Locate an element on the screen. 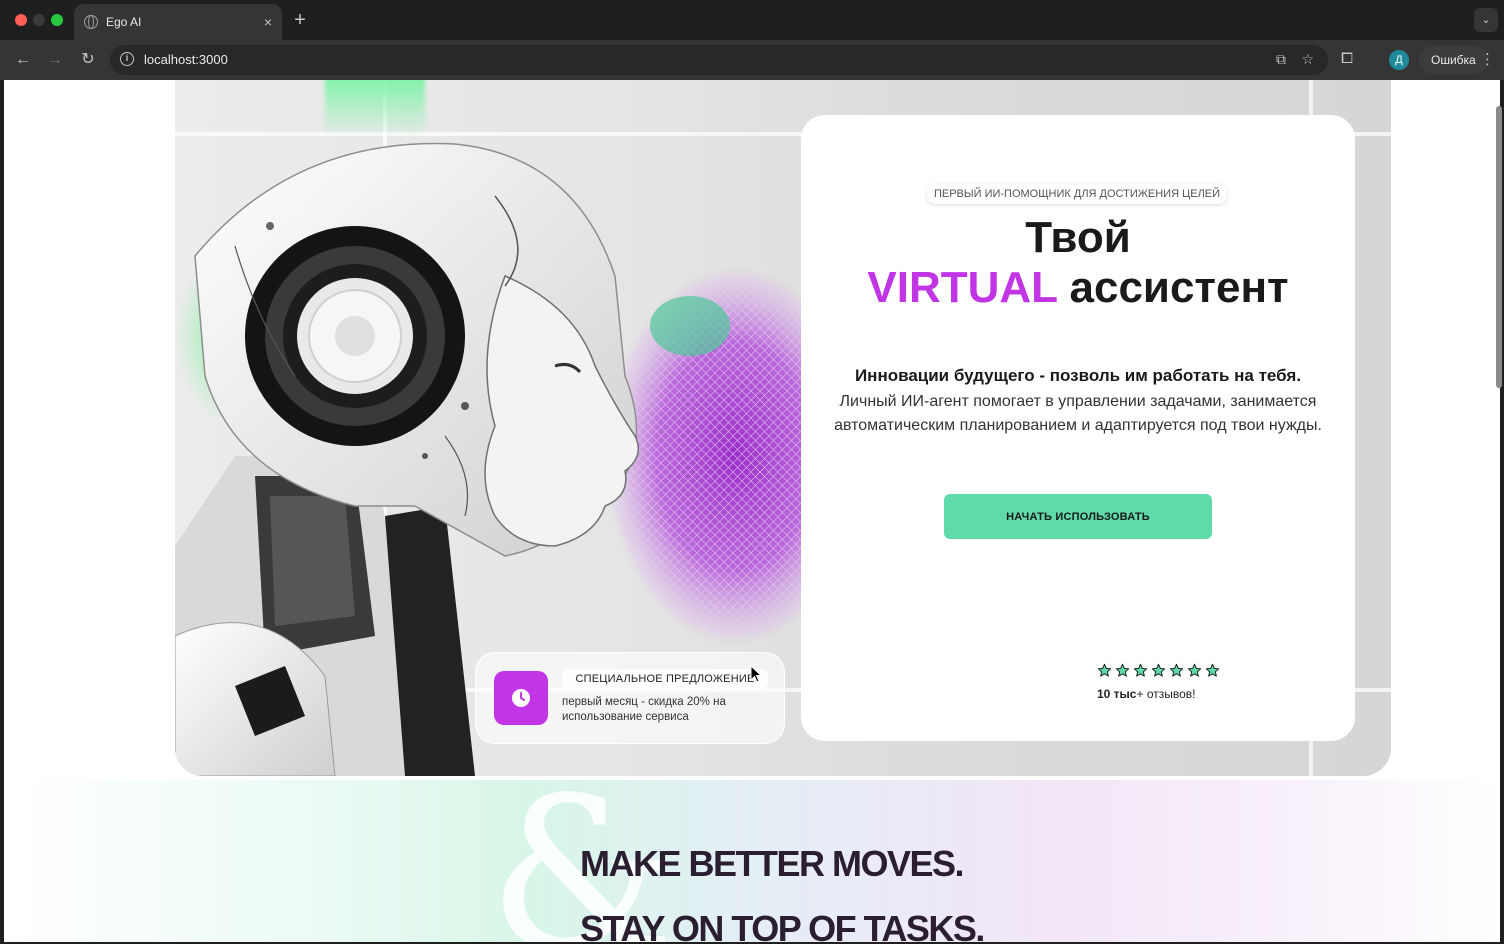 The width and height of the screenshot is (1504, 944). address-bar: i localhost:3000 ⧉ ☆ is located at coordinates (719, 60).